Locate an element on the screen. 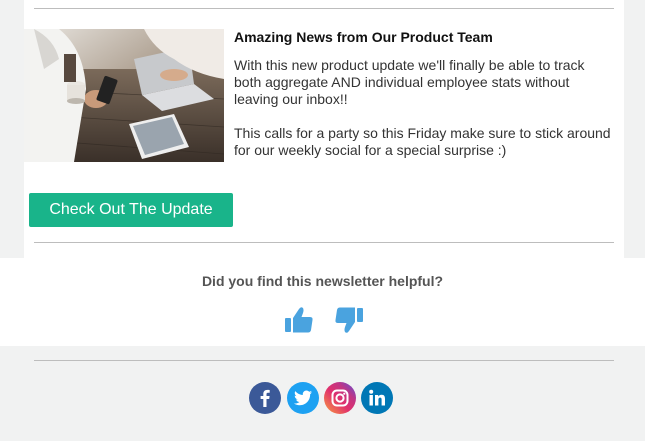 The image size is (645, 441). laptop-coffee-photo is located at coordinates (124, 95).